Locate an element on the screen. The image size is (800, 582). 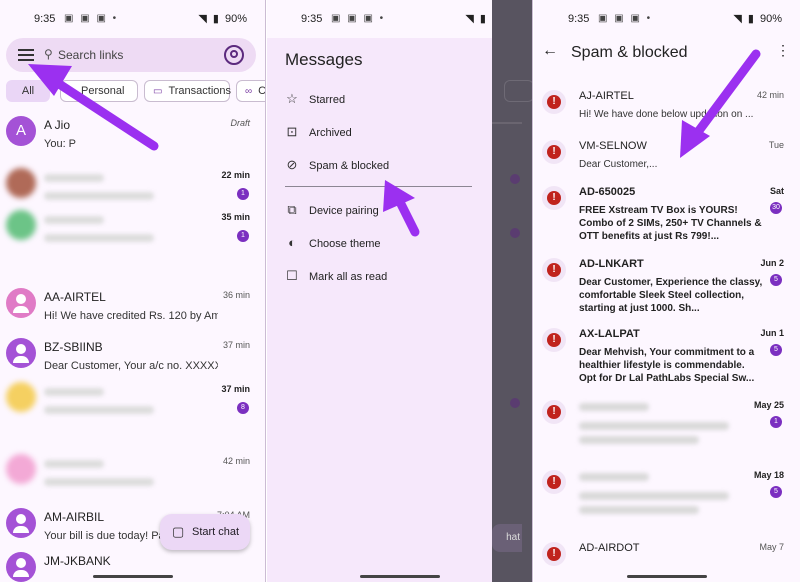
search-icon: ⚲ is located at coordinates (48, 54).